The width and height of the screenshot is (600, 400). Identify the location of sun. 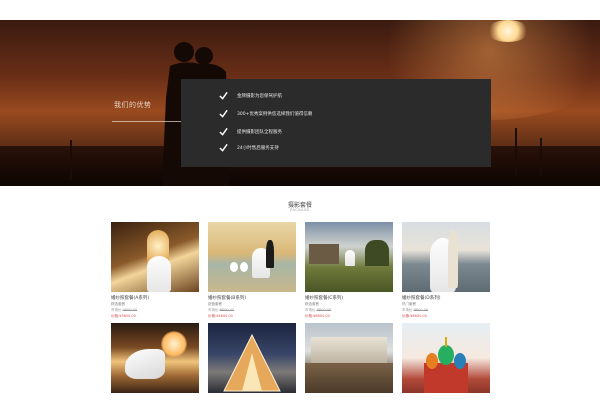
(508, 31).